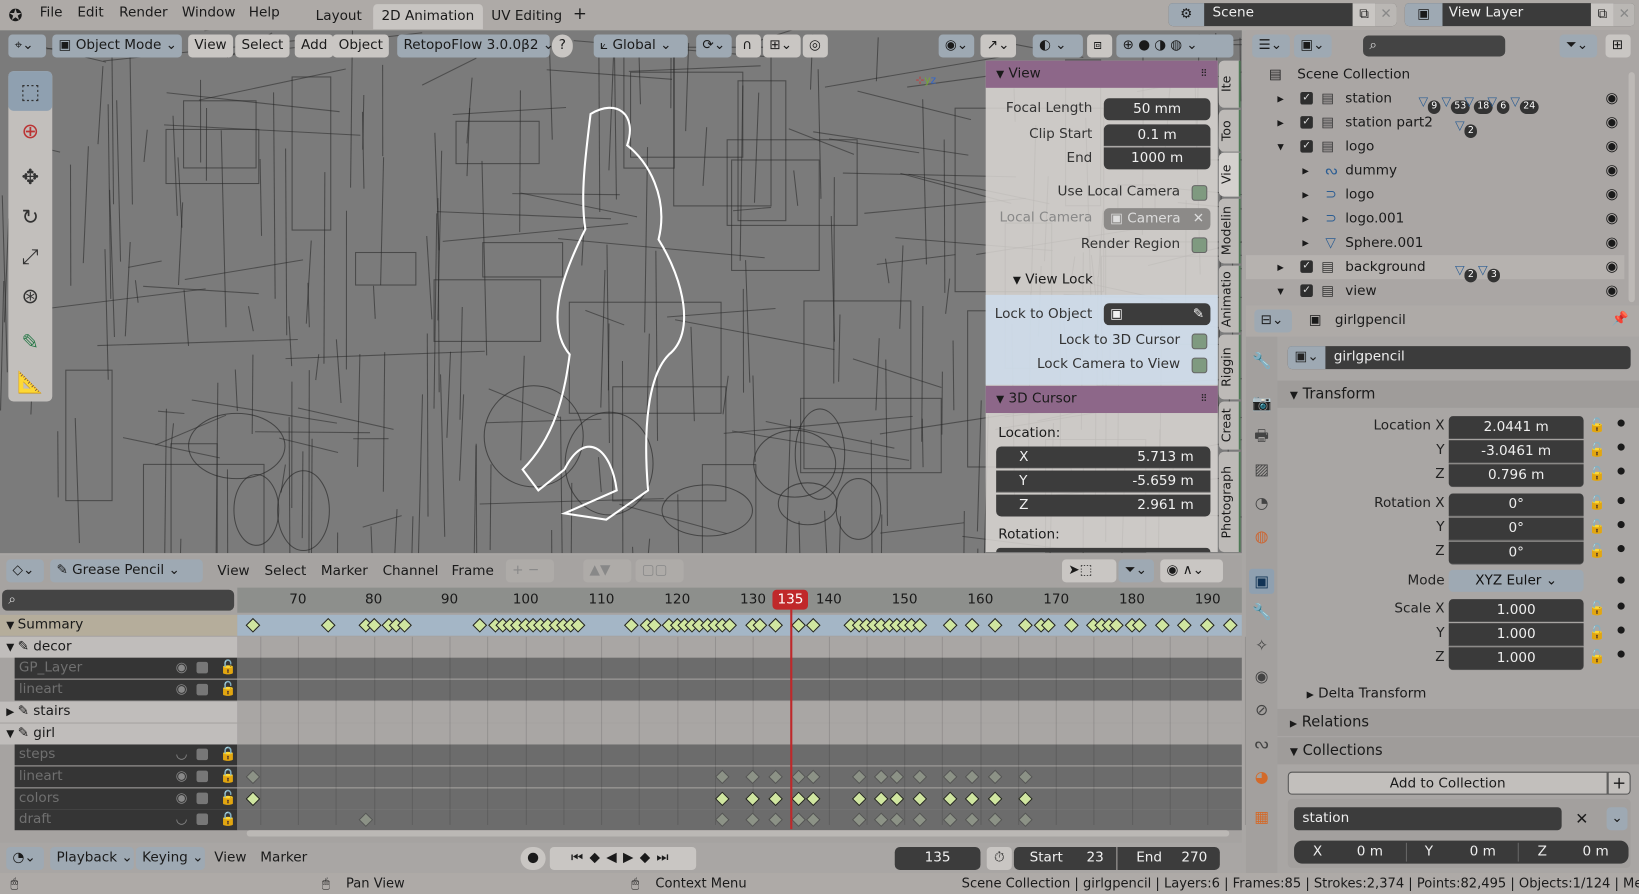  What do you see at coordinates (1458, 722) in the screenshot?
I see `relations-panel-header: ▶ Relations` at bounding box center [1458, 722].